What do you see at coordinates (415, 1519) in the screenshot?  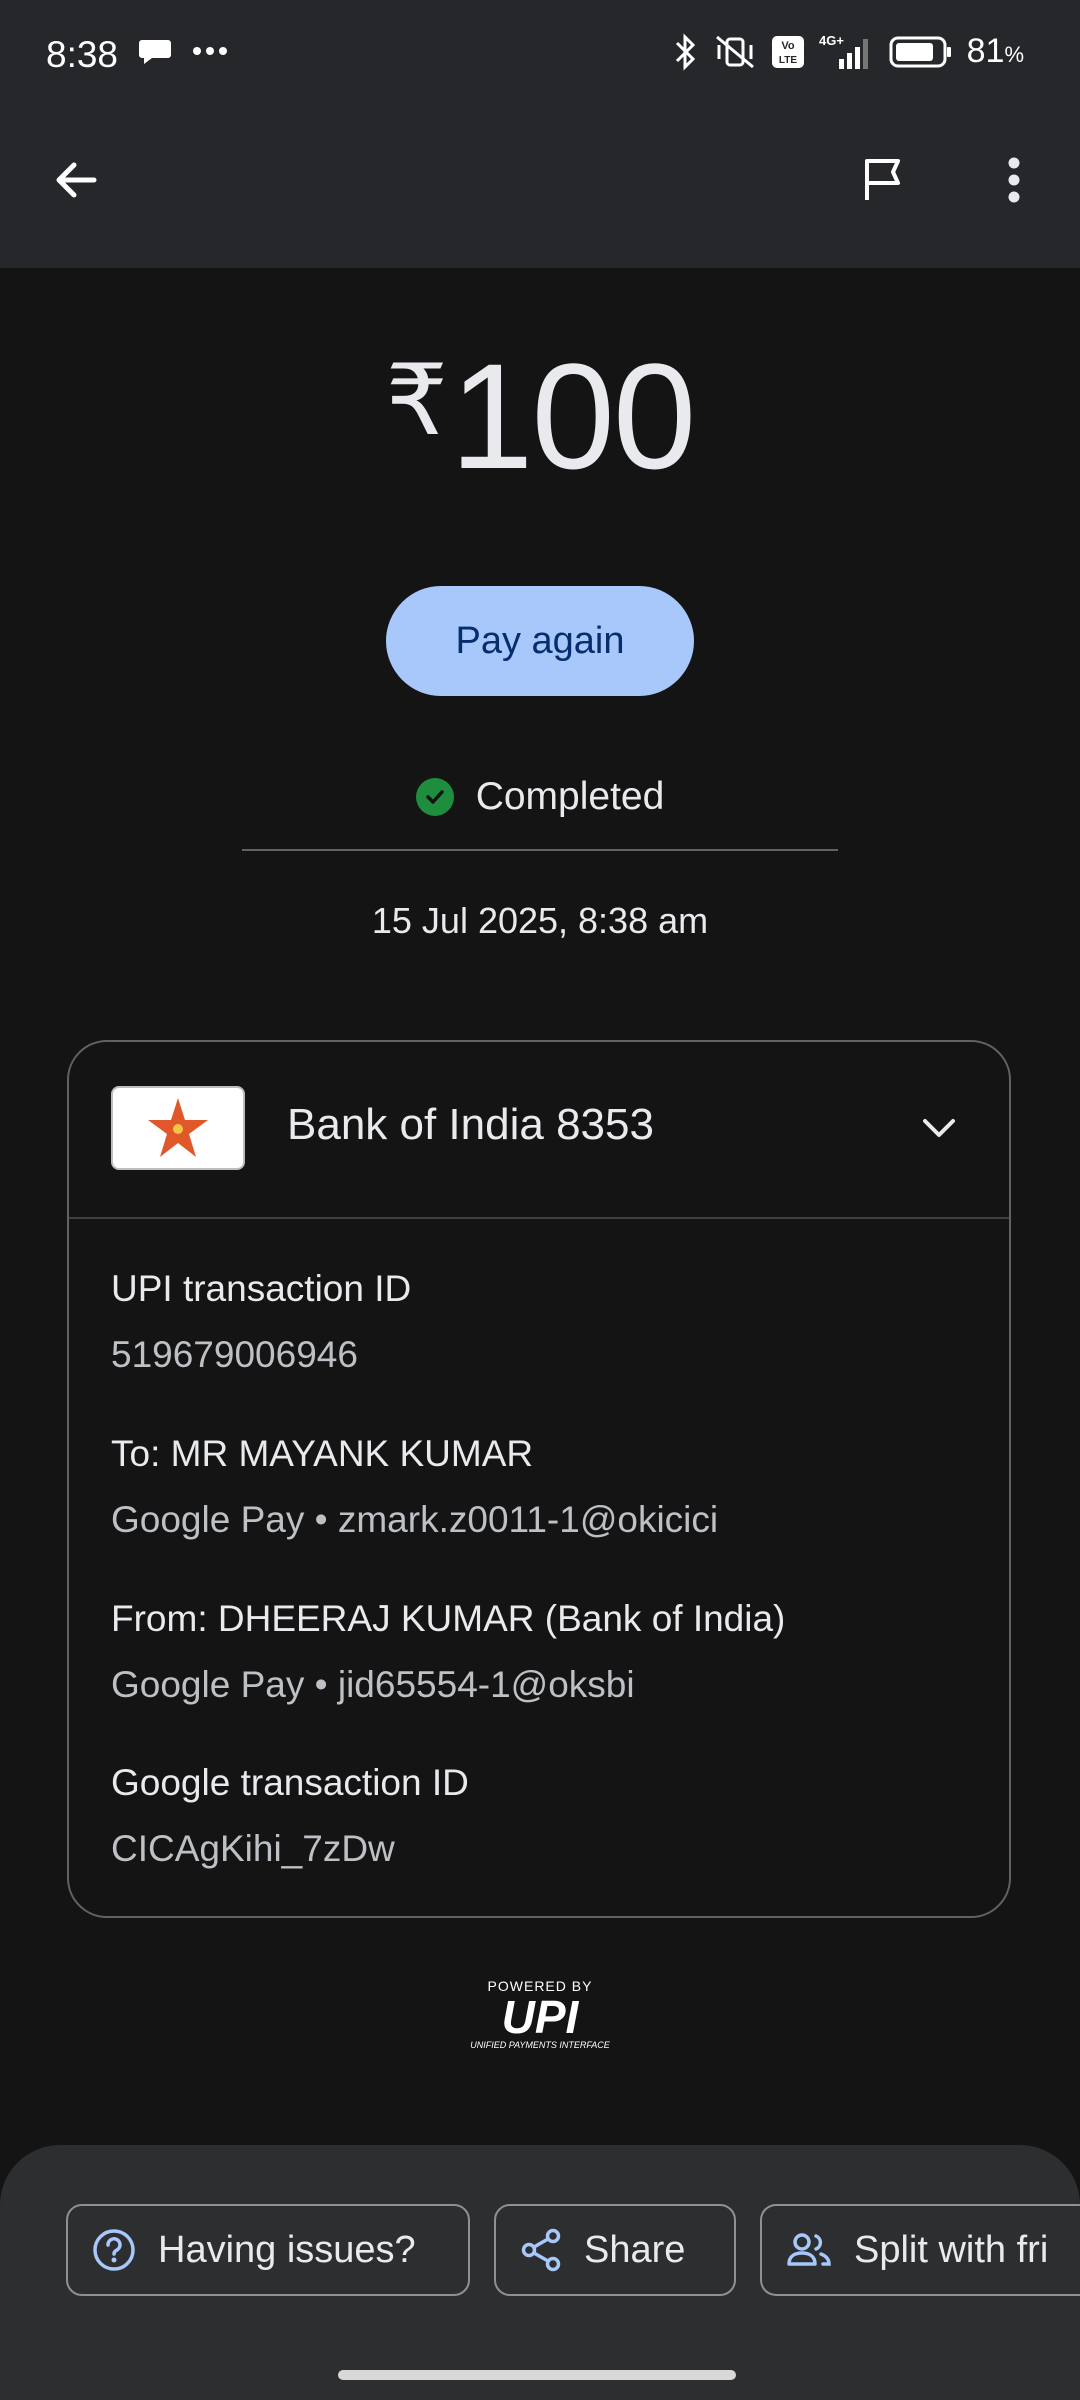 I see `recipient-upi-id: Google Pay • zmark.z0011-1@okicici` at bounding box center [415, 1519].